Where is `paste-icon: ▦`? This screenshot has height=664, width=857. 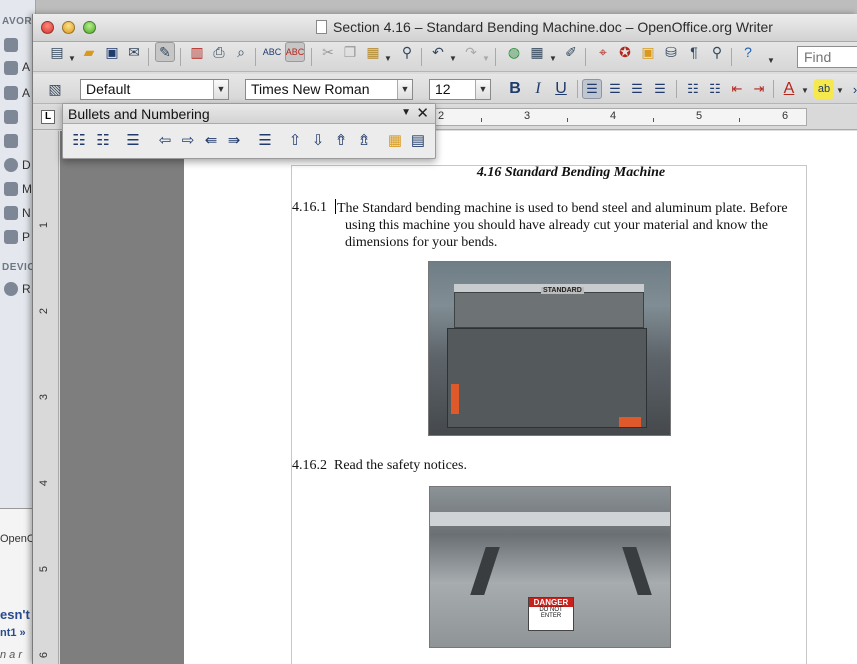 paste-icon: ▦ is located at coordinates (373, 52).